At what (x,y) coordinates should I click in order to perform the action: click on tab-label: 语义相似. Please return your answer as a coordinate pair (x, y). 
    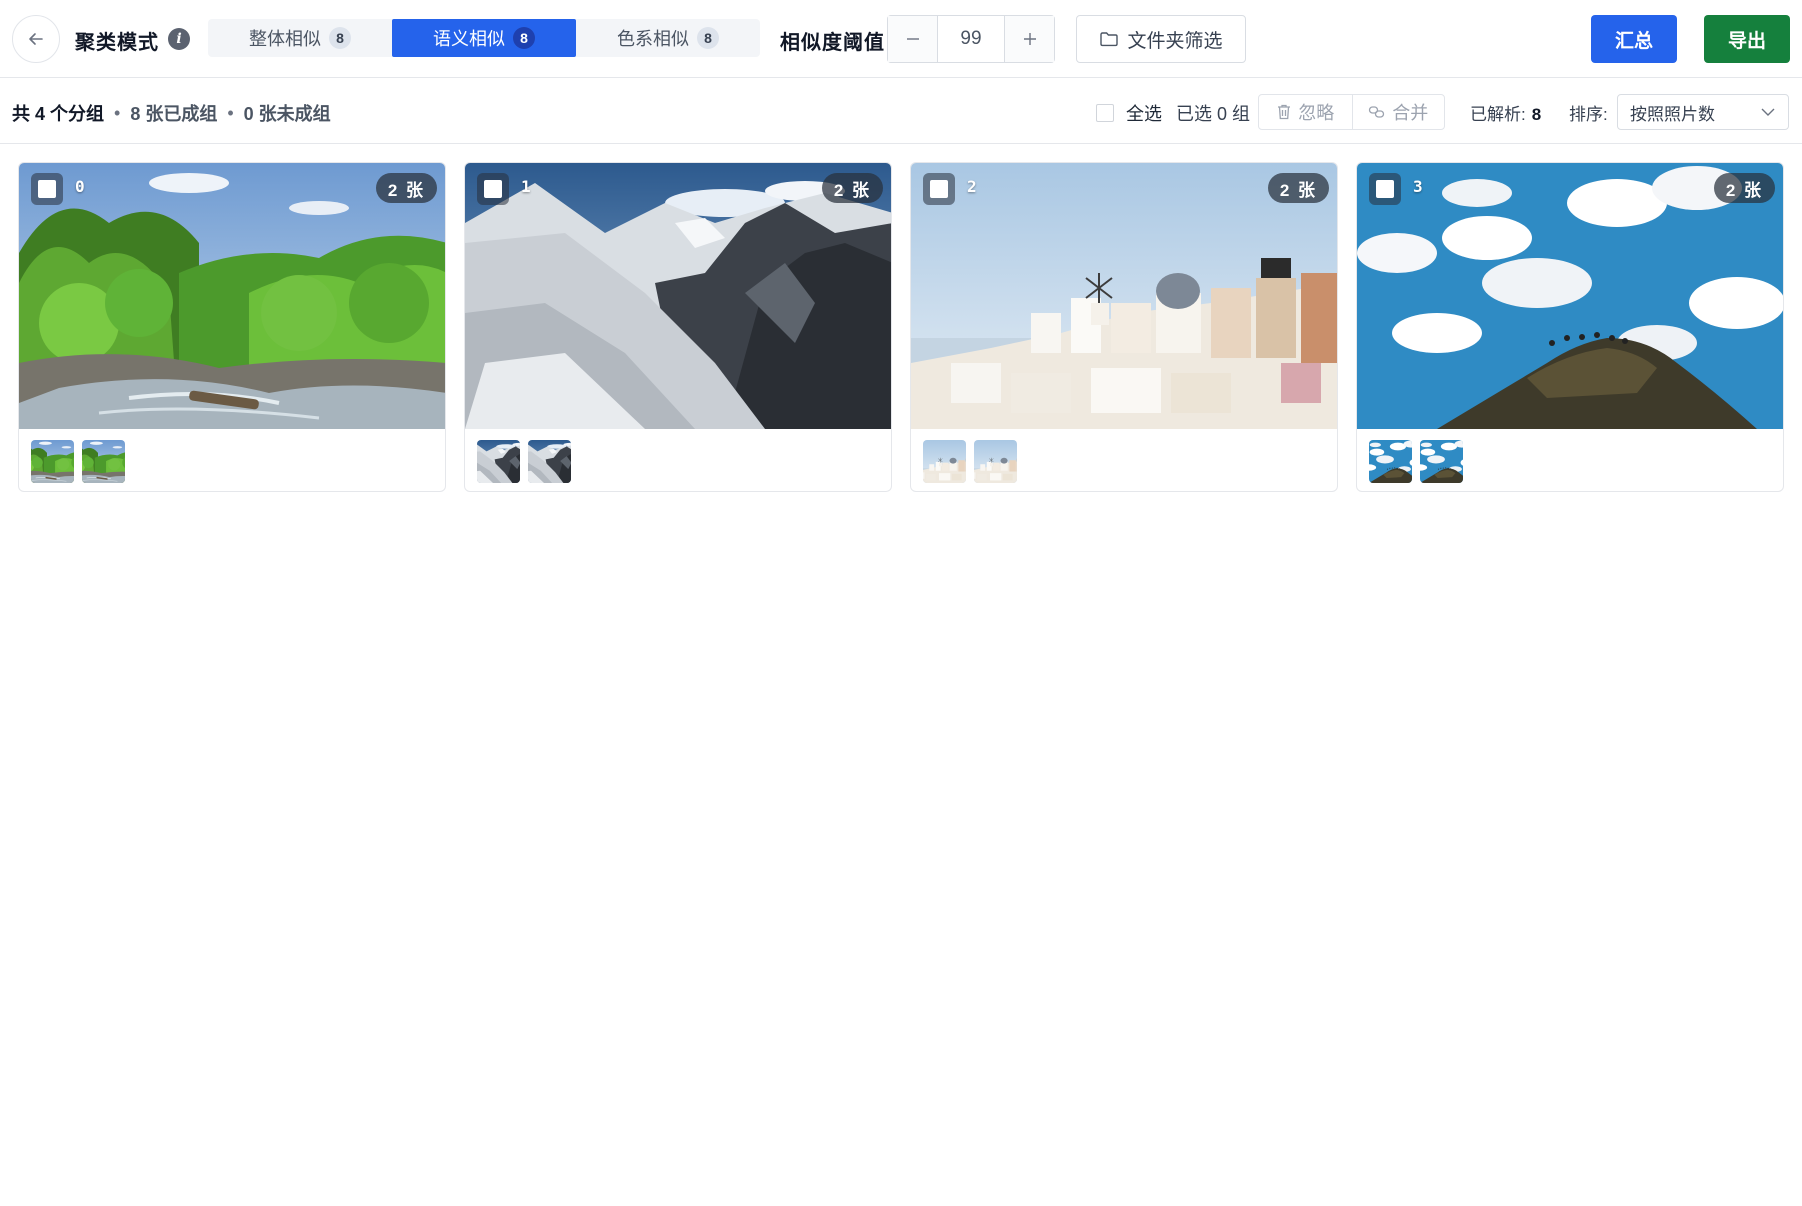
    Looking at the image, I should click on (469, 39).